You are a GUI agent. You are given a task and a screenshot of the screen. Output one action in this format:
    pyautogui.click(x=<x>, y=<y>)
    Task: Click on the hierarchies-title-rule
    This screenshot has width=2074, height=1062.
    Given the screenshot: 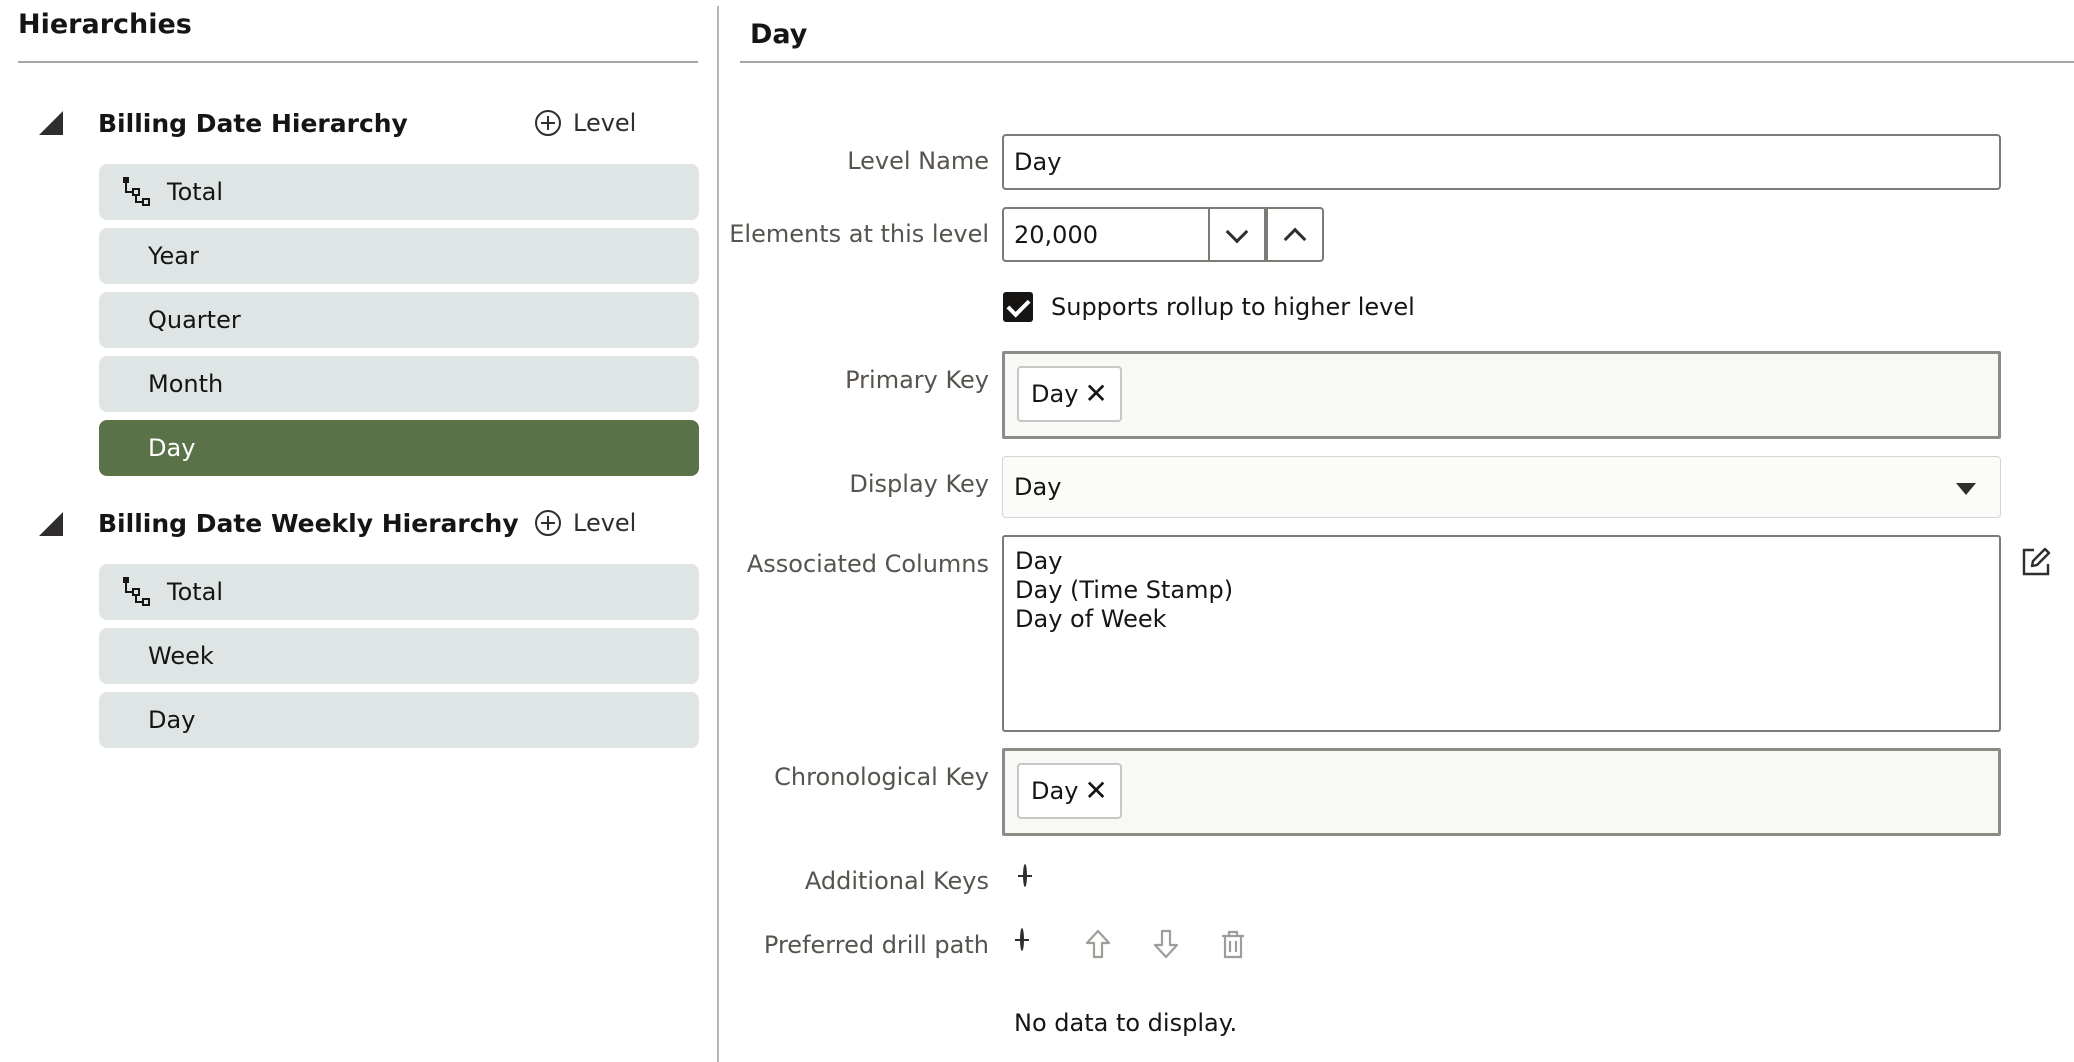 What is the action you would take?
    pyautogui.click(x=358, y=62)
    